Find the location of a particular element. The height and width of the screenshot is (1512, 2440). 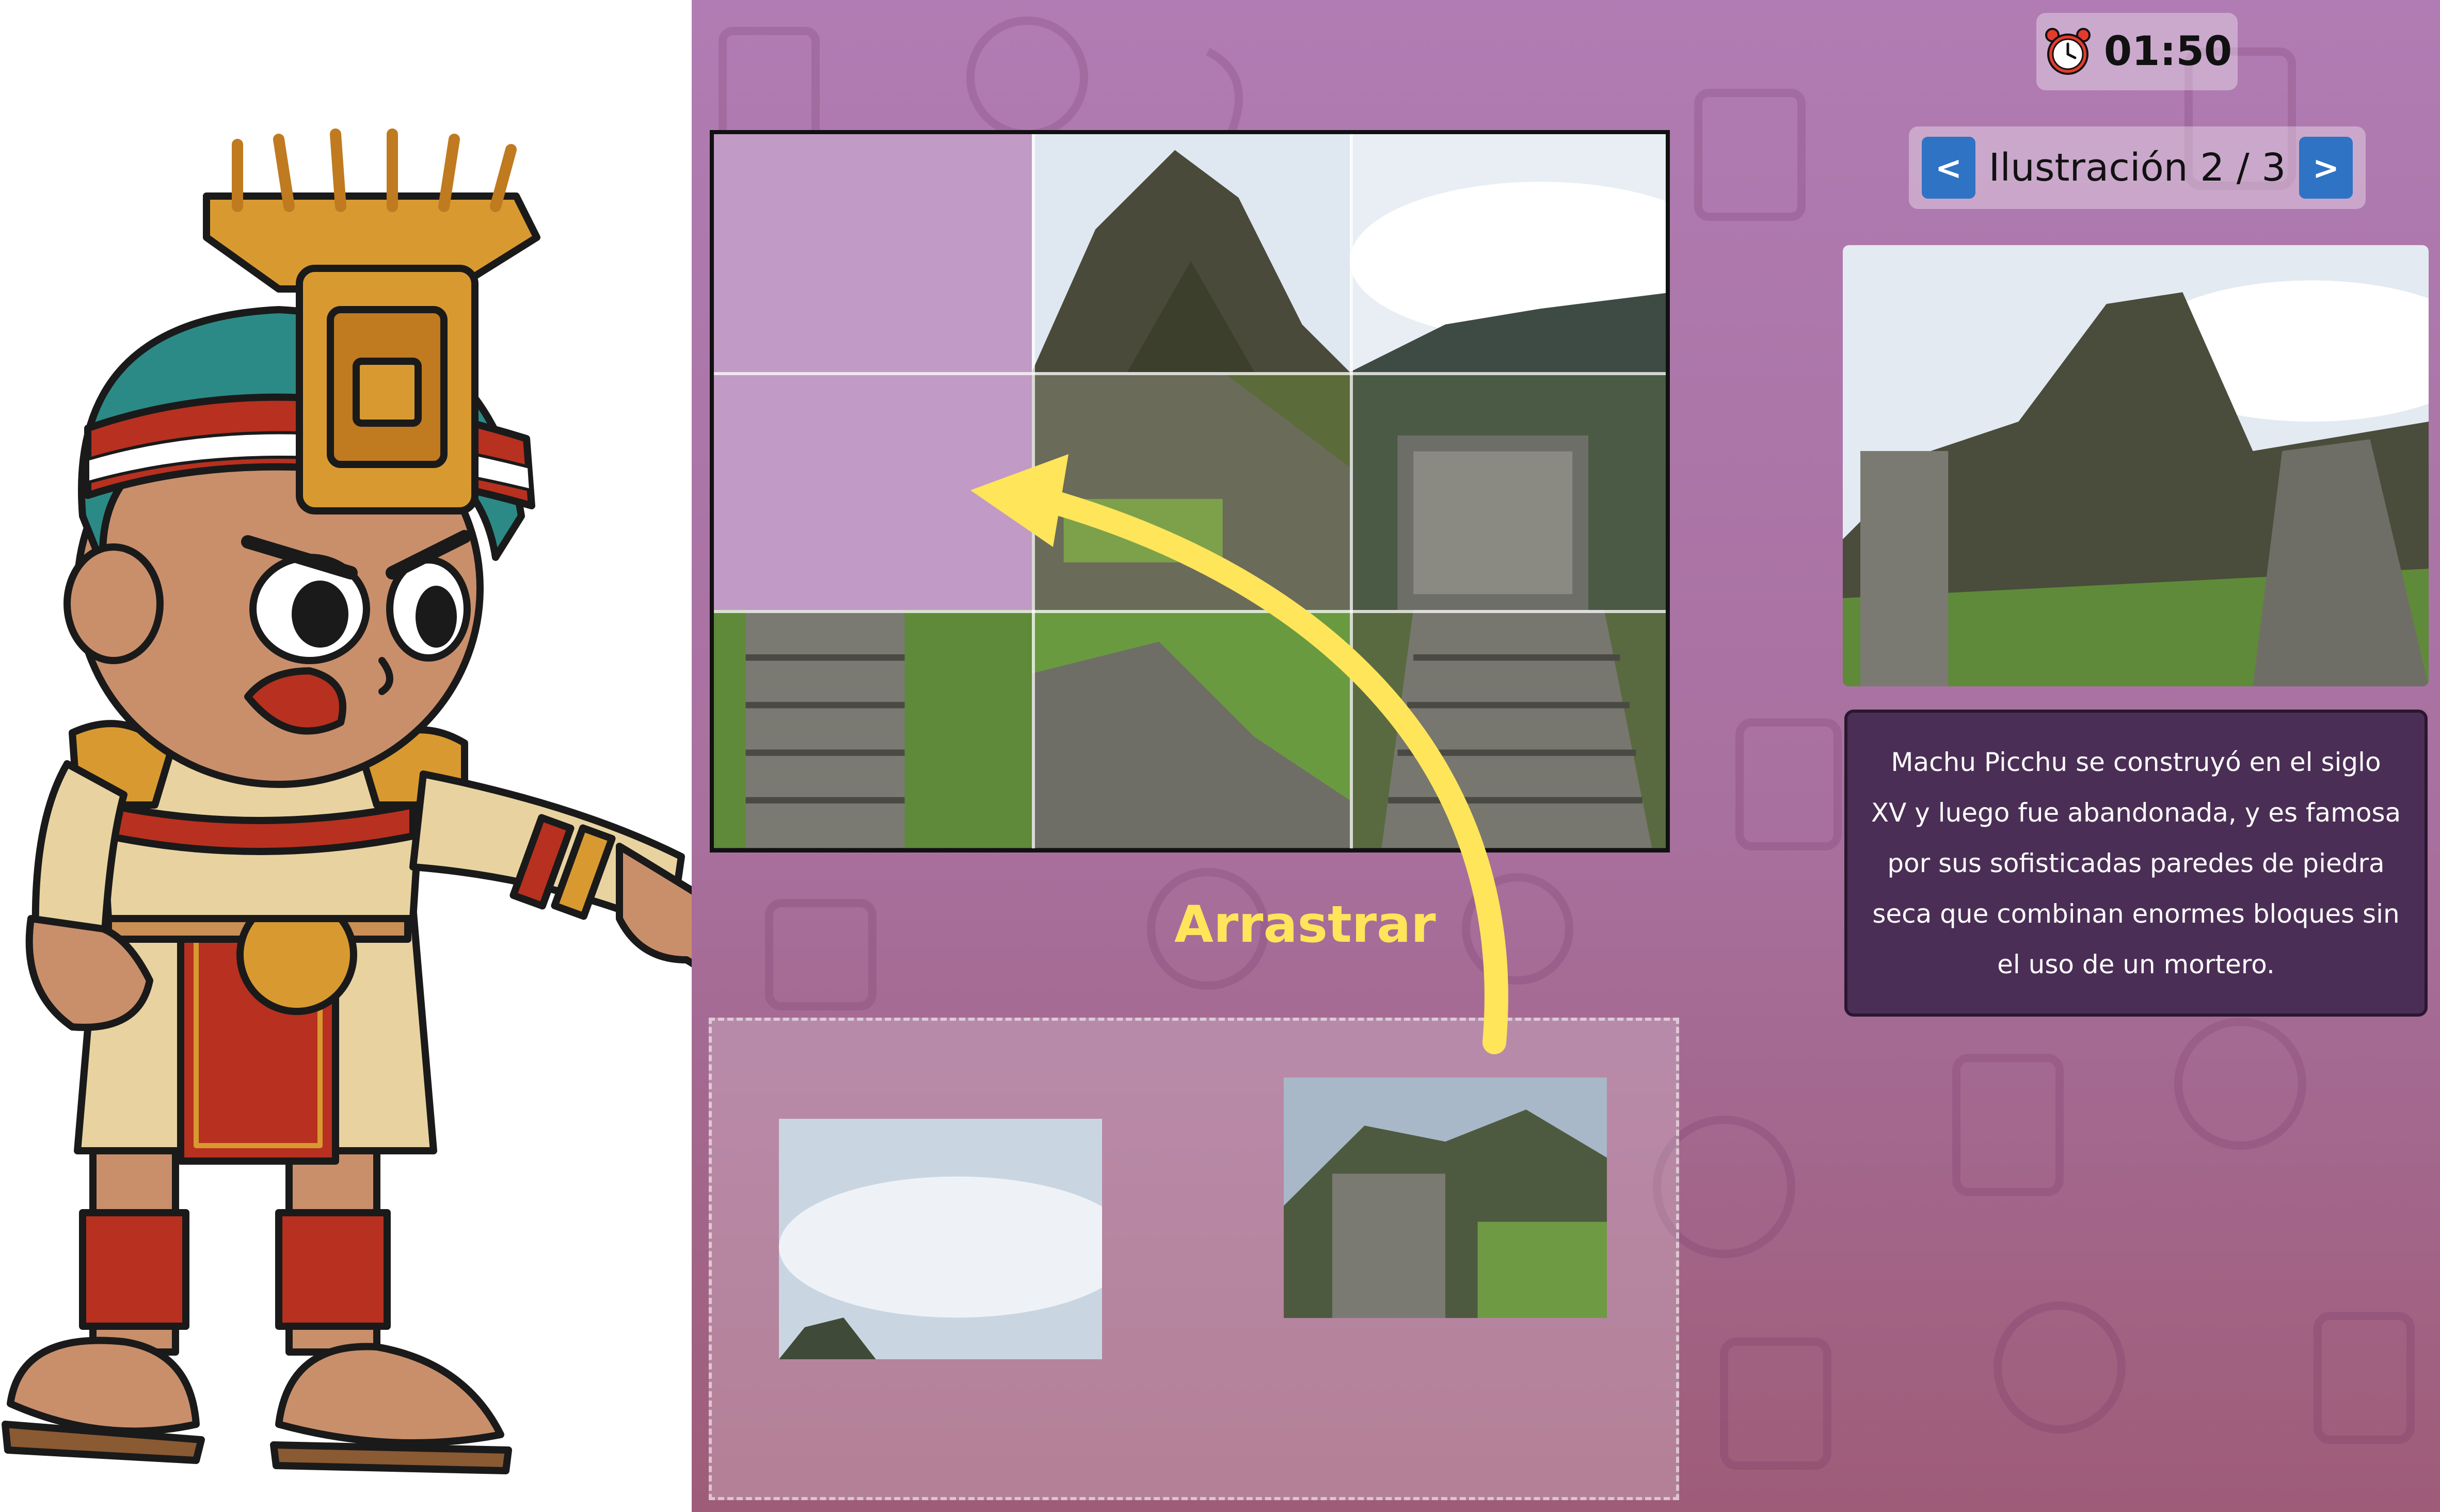

illustration-navigator: < Ilustración 2 / 3 > is located at coordinates (2137, 167).